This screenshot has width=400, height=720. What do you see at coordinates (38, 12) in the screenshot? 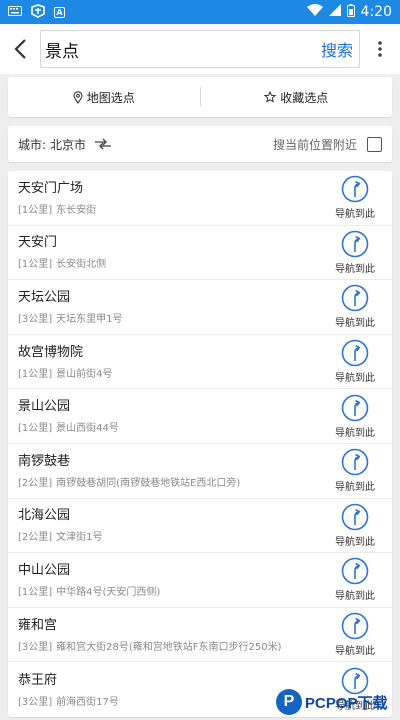
I see `app-icon` at bounding box center [38, 12].